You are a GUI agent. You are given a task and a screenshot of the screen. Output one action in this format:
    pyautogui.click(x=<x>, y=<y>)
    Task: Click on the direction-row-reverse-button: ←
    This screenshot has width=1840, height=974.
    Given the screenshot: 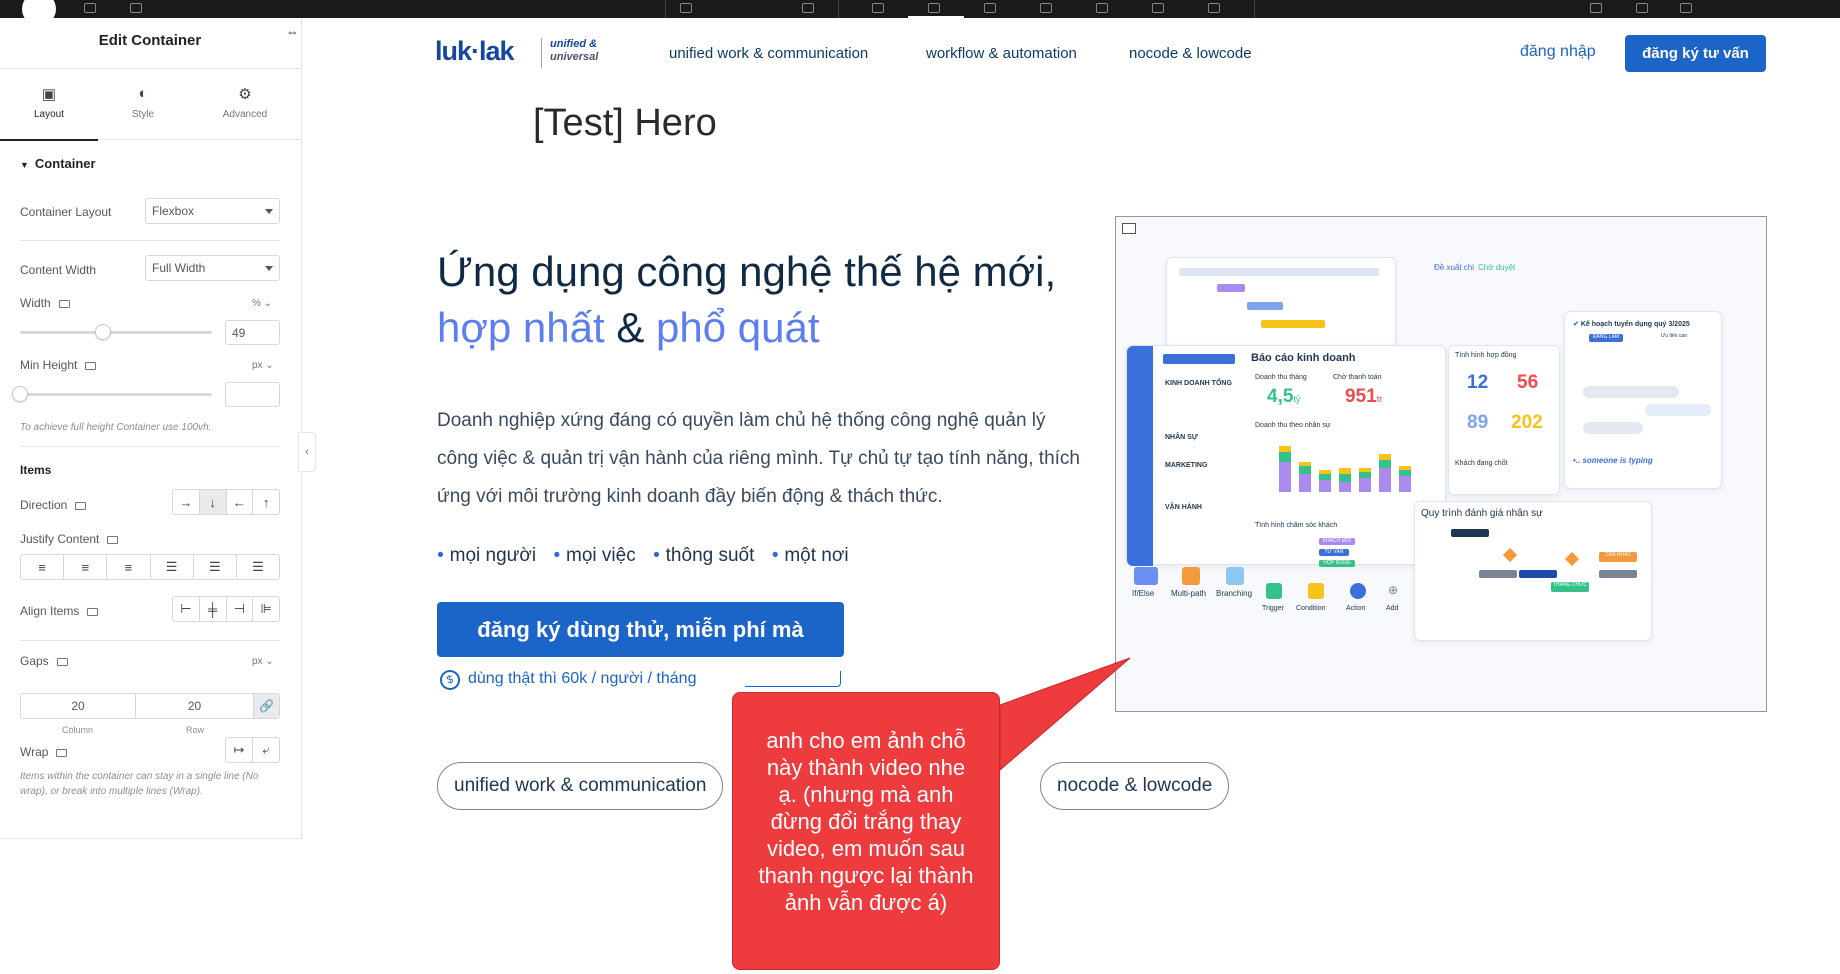 What is the action you would take?
    pyautogui.click(x=240, y=502)
    